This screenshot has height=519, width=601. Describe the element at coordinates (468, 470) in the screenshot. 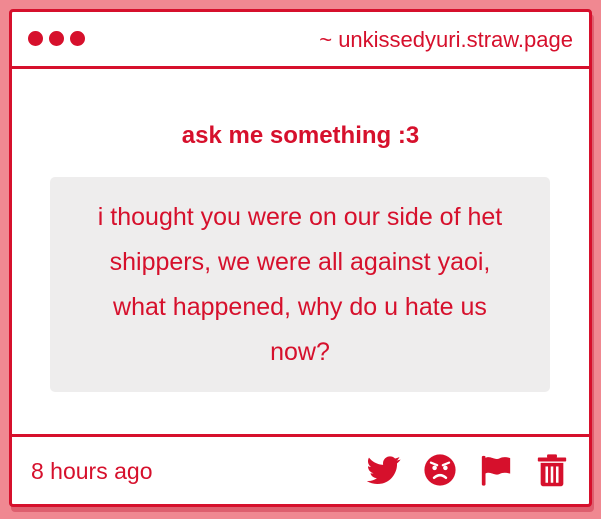

I see `action-bar` at that location.